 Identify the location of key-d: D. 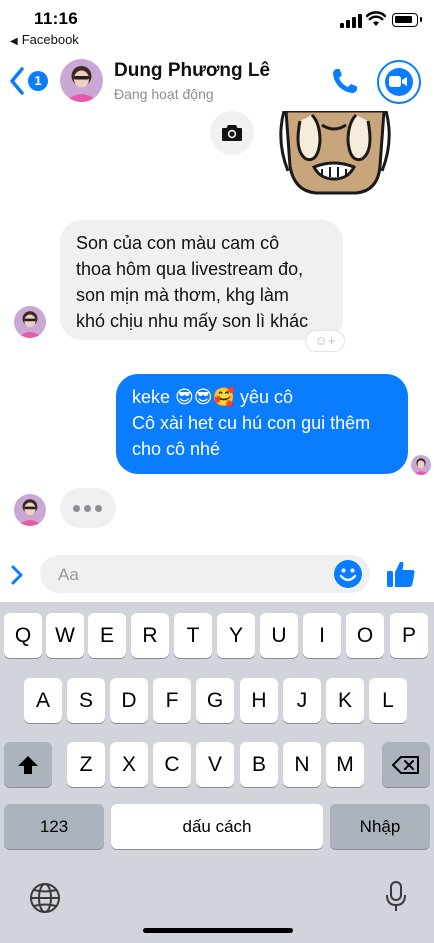
(129, 700).